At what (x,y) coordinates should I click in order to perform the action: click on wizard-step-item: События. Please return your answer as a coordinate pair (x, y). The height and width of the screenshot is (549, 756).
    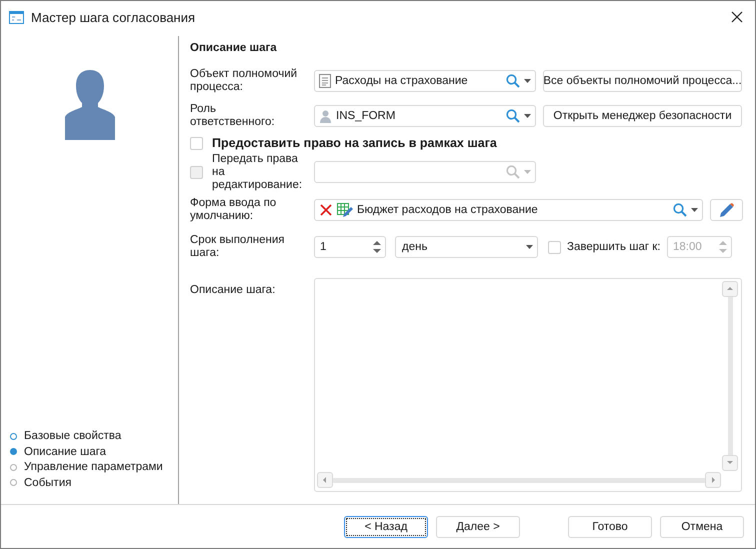
    Looking at the image, I should click on (48, 482).